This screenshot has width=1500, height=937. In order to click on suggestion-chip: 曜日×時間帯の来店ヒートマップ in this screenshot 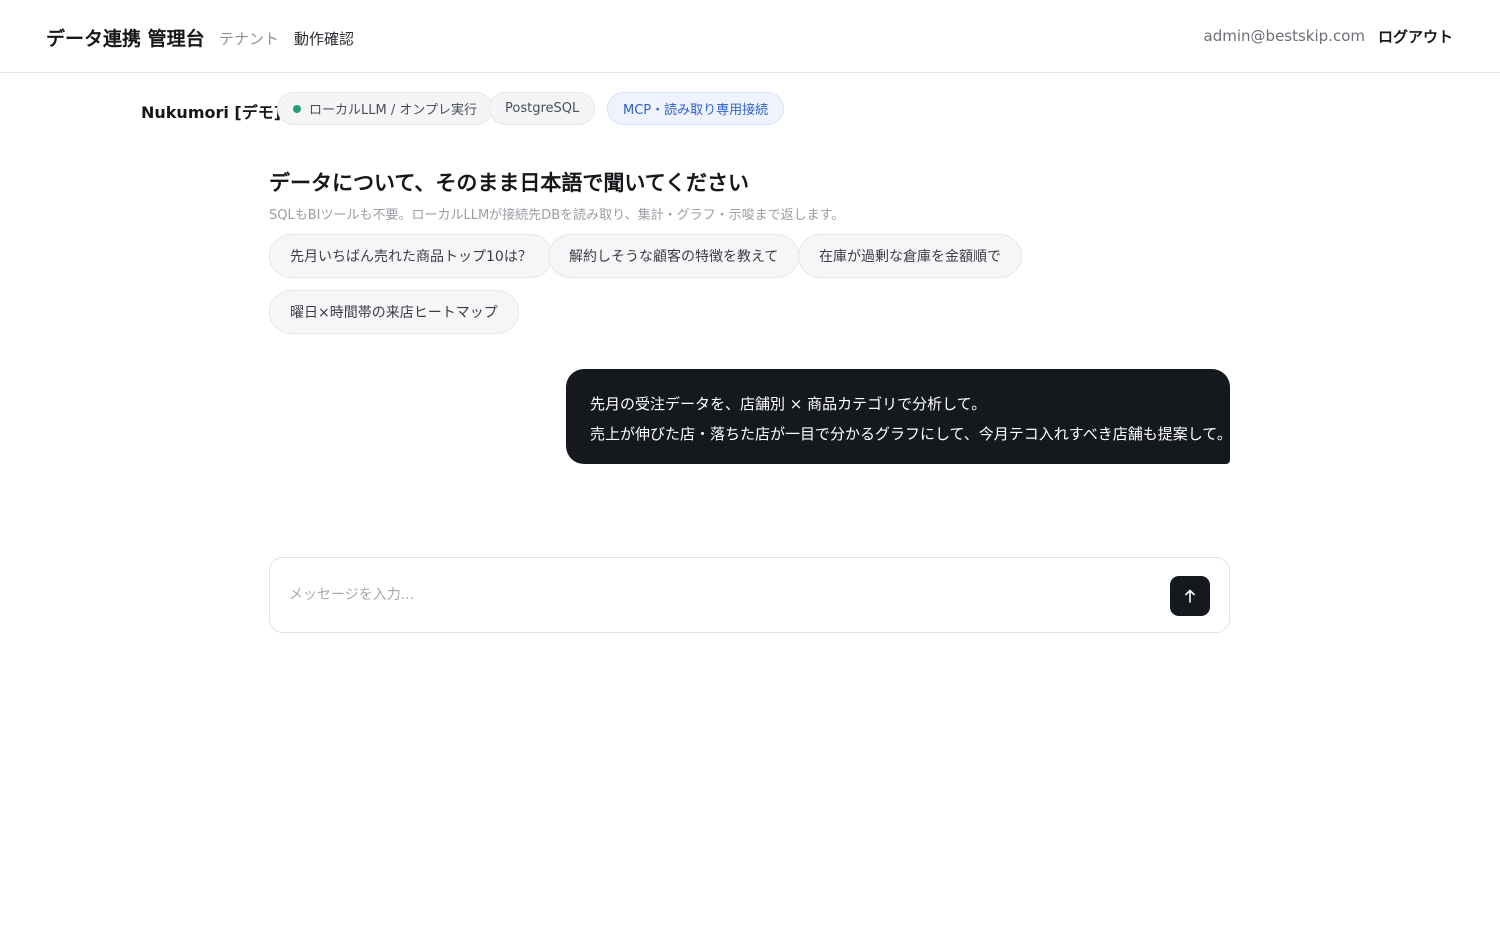, I will do `click(394, 312)`.